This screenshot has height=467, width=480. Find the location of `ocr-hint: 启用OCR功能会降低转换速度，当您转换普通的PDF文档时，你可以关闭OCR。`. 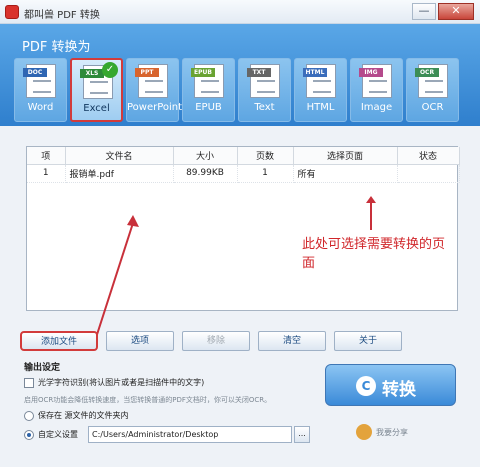

ocr-hint: 启用OCR功能会降低转换速度，当您转换普通的PDF文档时，你可以关闭OCR。 is located at coordinates (148, 400).